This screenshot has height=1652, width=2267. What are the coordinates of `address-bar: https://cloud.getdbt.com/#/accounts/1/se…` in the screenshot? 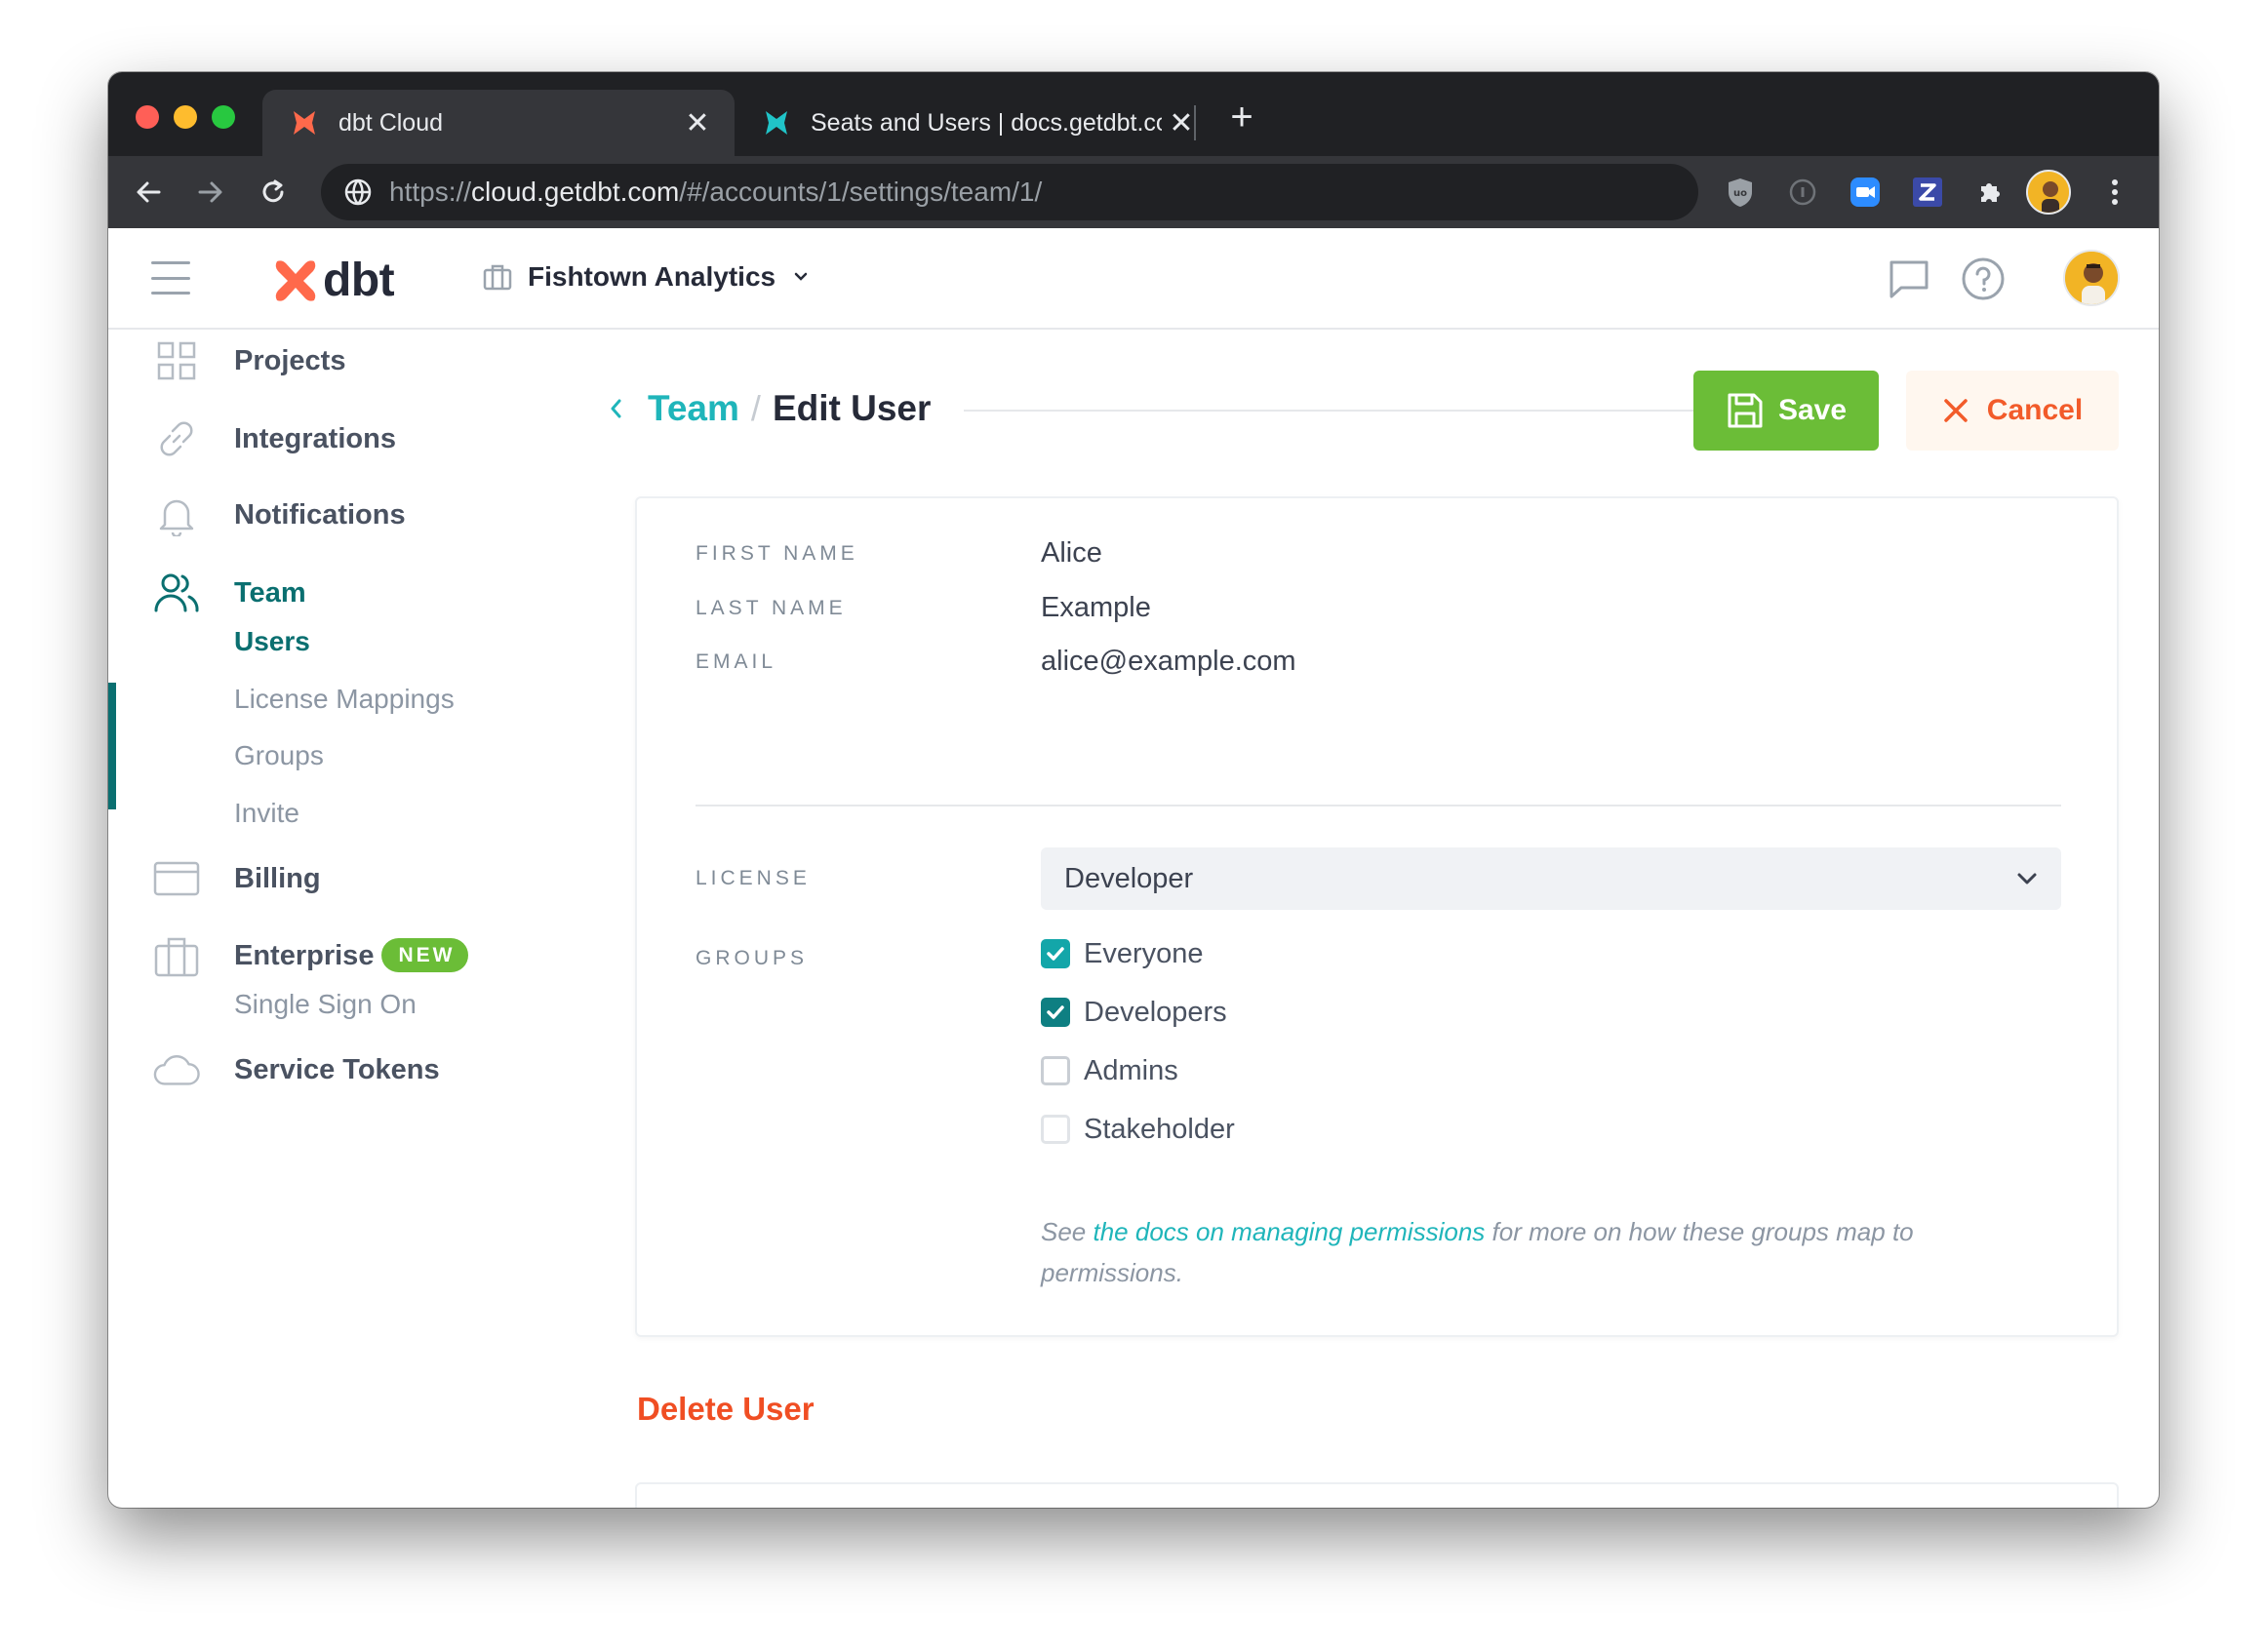 It's located at (1010, 192).